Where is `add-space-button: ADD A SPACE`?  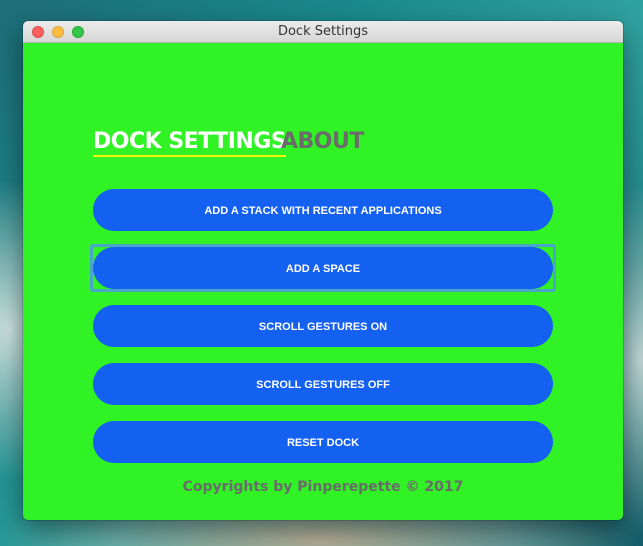
add-space-button: ADD A SPACE is located at coordinates (323, 268).